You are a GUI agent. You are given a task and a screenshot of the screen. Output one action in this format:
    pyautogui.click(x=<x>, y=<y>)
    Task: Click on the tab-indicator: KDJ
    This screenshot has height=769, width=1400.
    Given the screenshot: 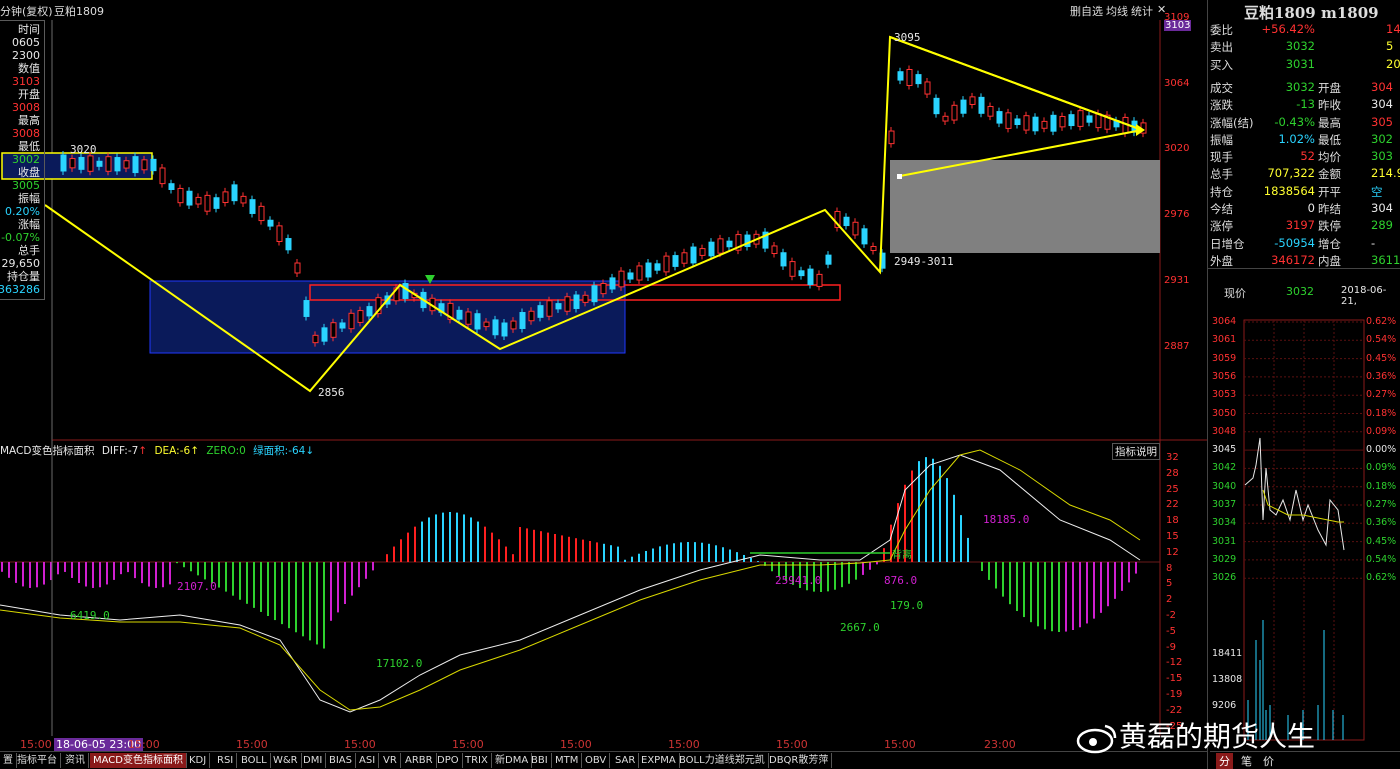 What is the action you would take?
    pyautogui.click(x=198, y=760)
    